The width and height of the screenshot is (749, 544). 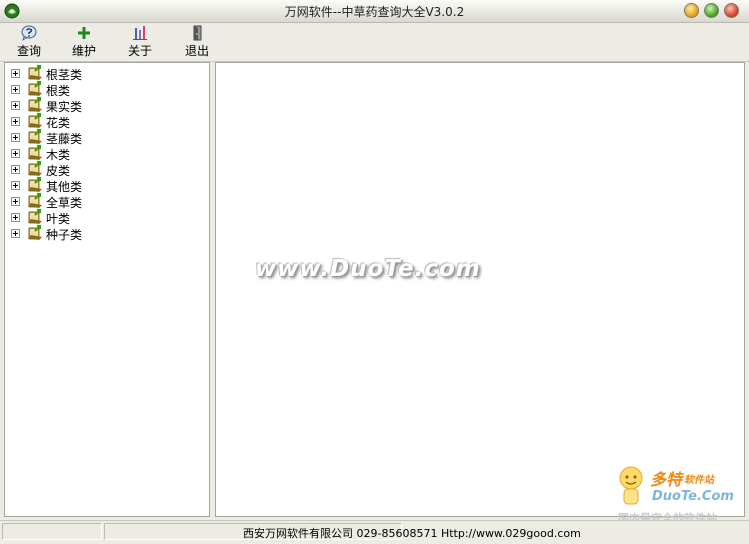 What do you see at coordinates (374, 42) in the screenshot?
I see `toolbar: 查询 维护 关于 退出` at bounding box center [374, 42].